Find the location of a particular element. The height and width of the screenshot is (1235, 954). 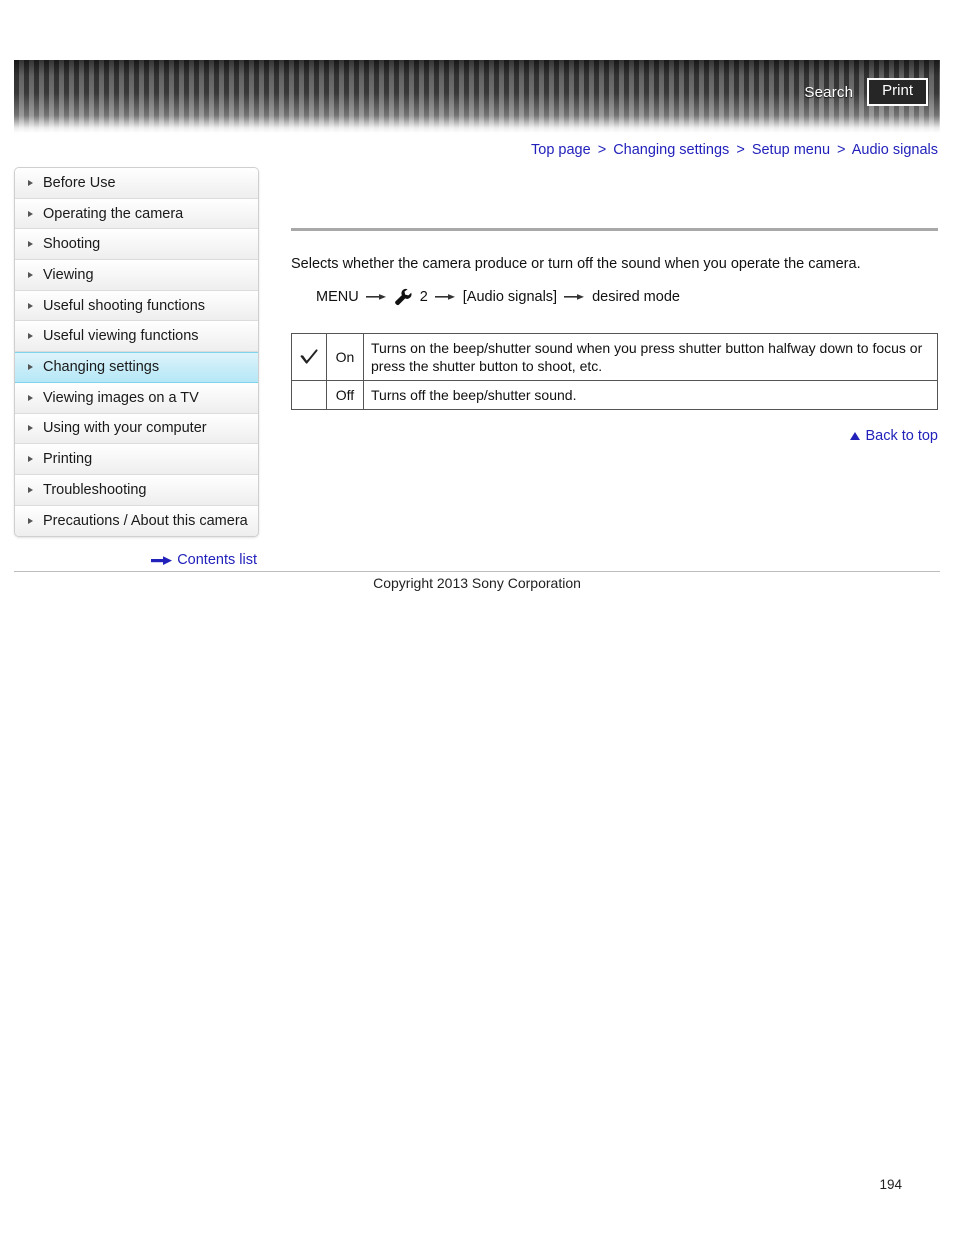

breadcrumb-item-setup-menu: Setup menu is located at coordinates (791, 150).